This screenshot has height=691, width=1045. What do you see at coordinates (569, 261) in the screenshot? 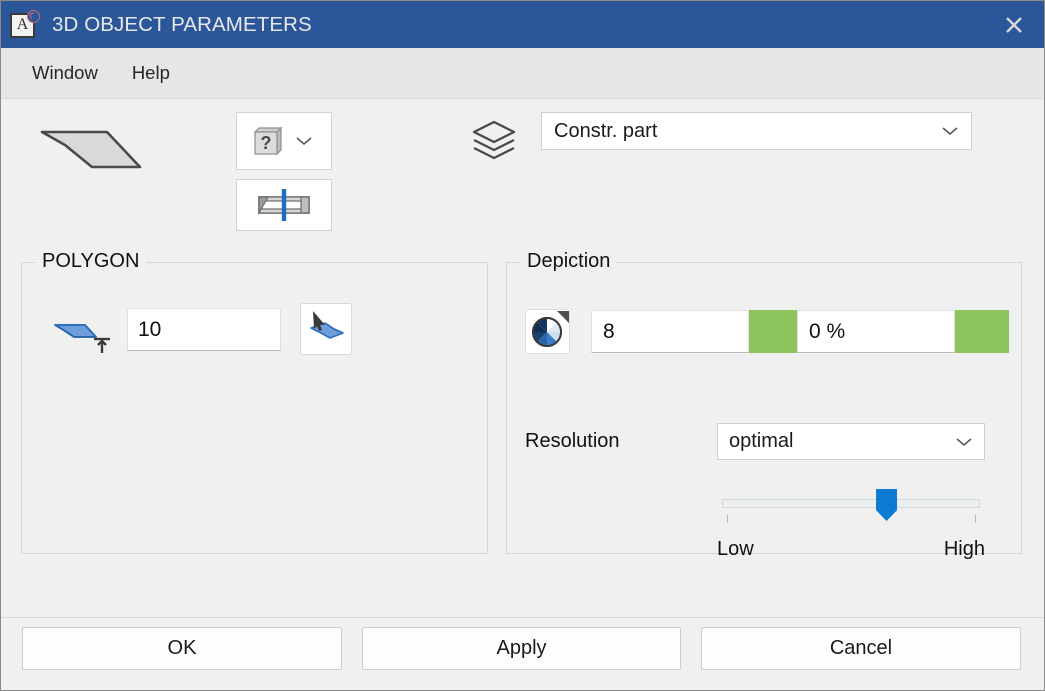
I see `depiction-group-title: Depiction` at bounding box center [569, 261].